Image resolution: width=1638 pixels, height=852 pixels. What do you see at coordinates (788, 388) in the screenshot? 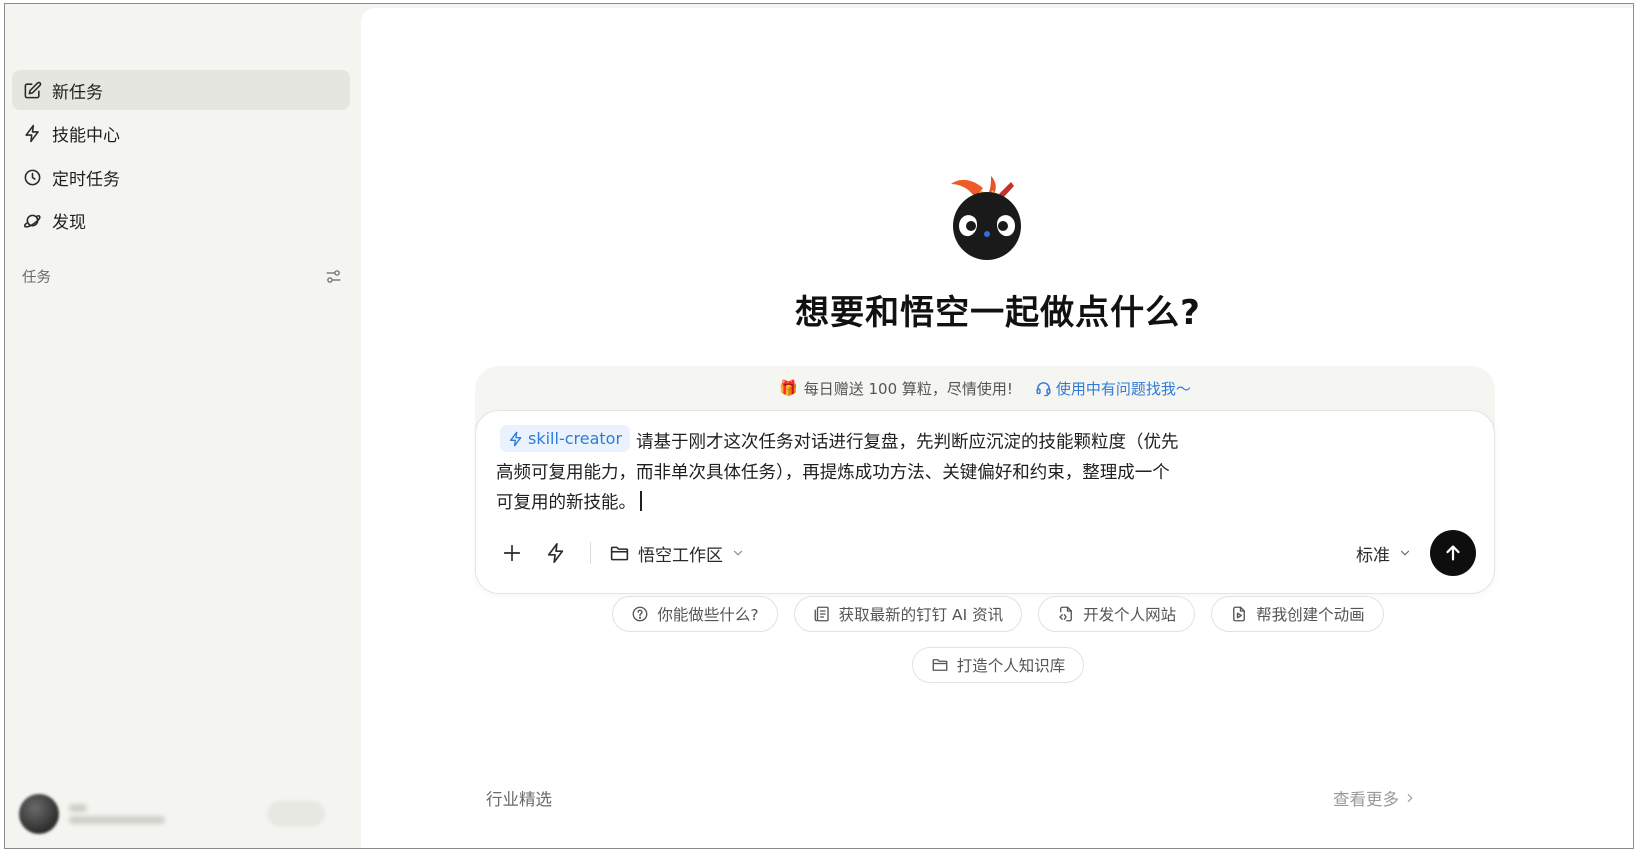
I see `gift-icon: 🎁` at bounding box center [788, 388].